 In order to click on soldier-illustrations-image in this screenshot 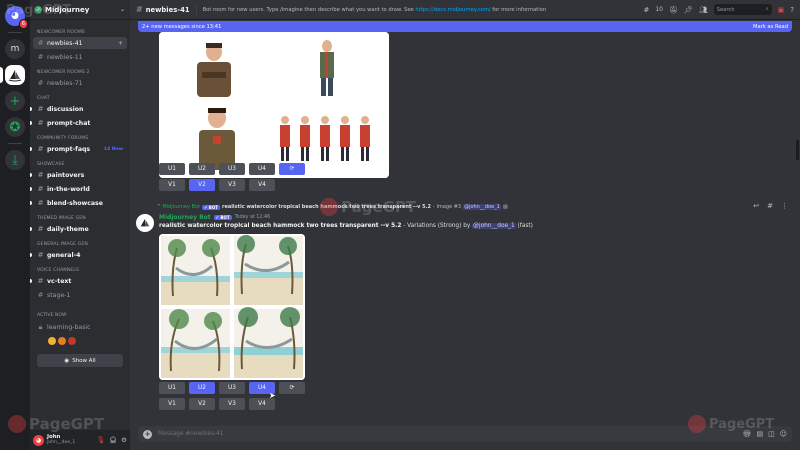, I will do `click(274, 105)`.